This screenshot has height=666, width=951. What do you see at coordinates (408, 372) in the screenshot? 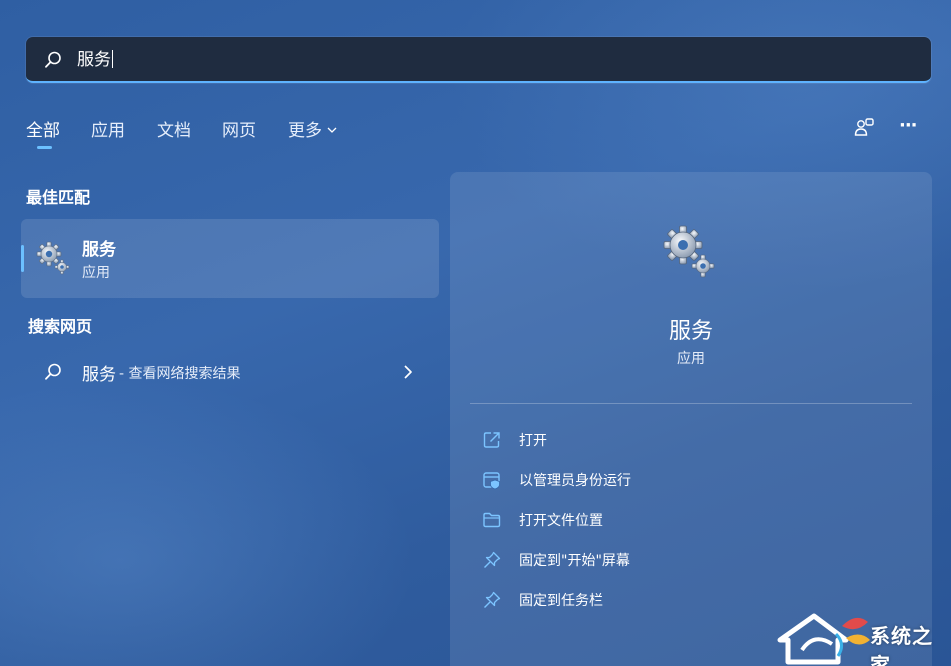
I see `chevron-right-icon` at bounding box center [408, 372].